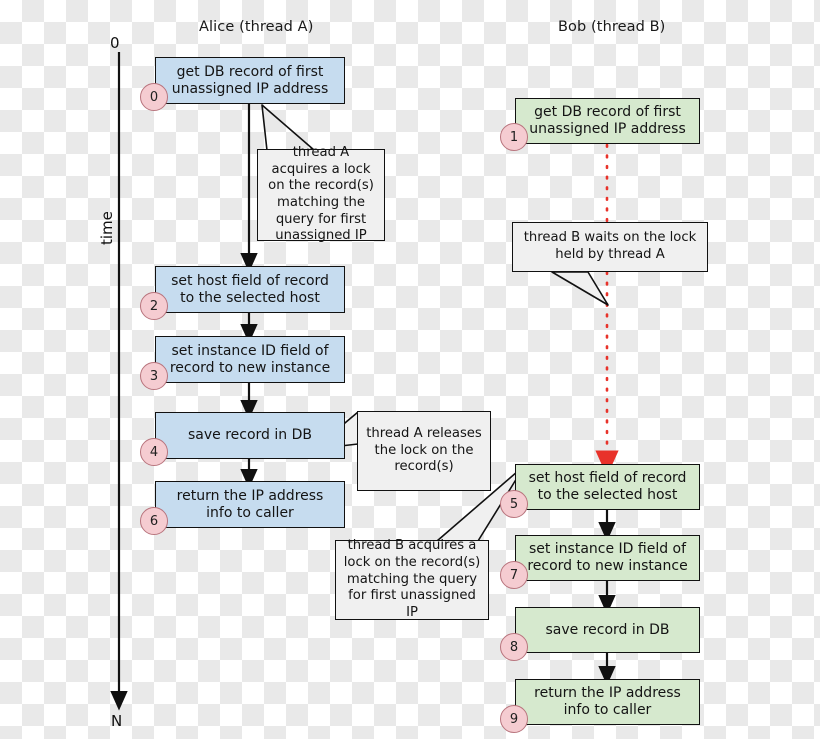  Describe the element at coordinates (607, 630) in the screenshot. I see `bob-step-8: save record in DB` at that location.